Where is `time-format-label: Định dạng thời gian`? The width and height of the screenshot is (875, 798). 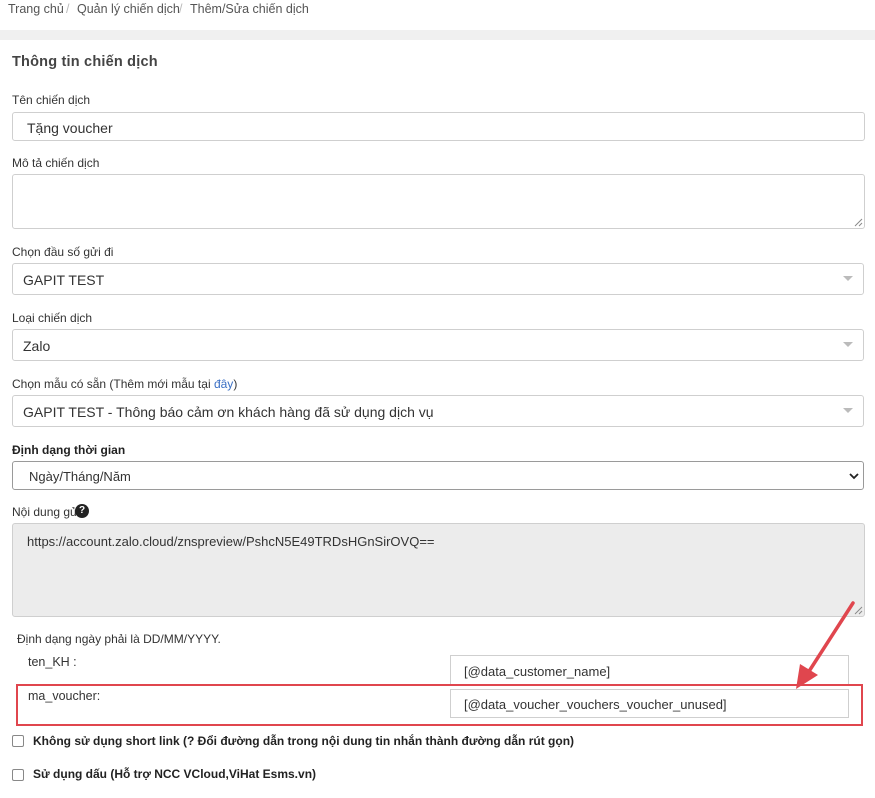
time-format-label: Định dạng thời gian is located at coordinates (69, 450).